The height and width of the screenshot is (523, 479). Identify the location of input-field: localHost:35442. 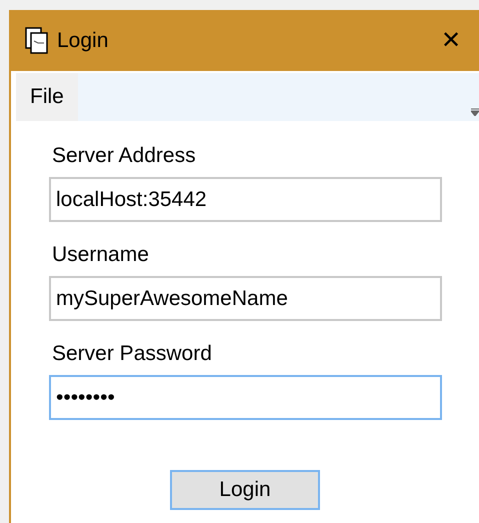
(245, 199).